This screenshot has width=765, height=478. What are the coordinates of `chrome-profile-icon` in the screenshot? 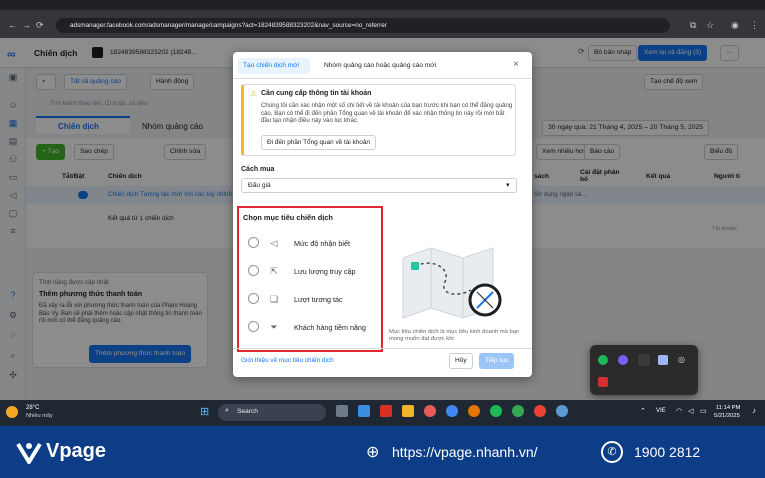 It's located at (518, 411).